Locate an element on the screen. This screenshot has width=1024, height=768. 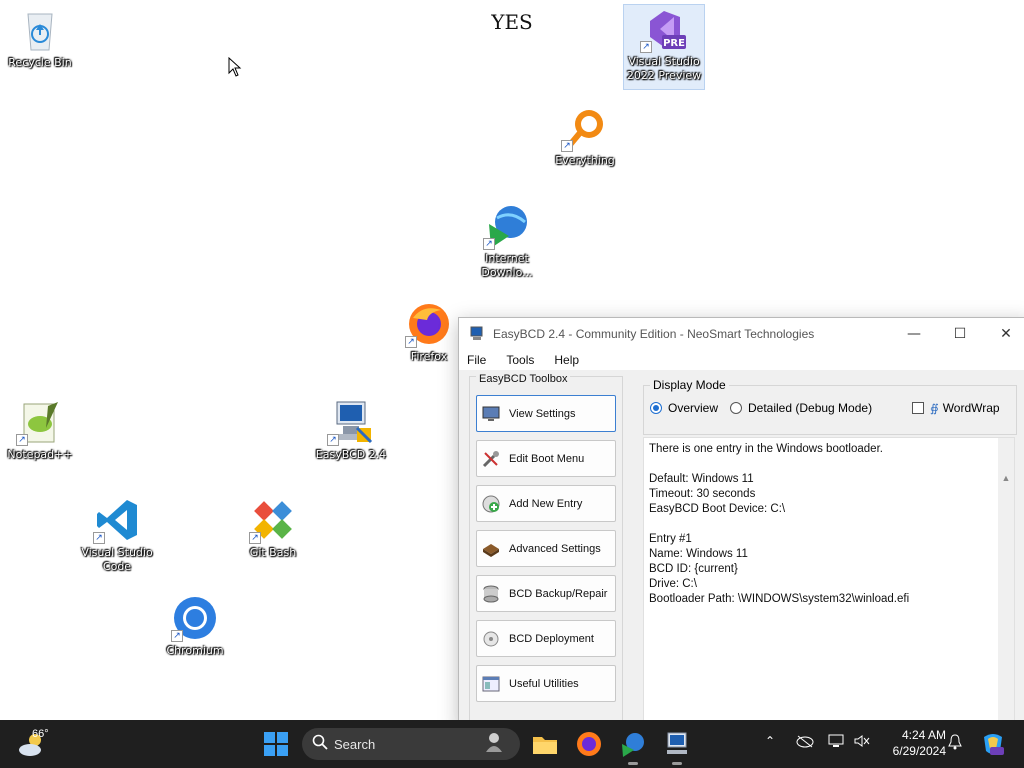
taskbar-easybcd is located at coordinates (677, 747).